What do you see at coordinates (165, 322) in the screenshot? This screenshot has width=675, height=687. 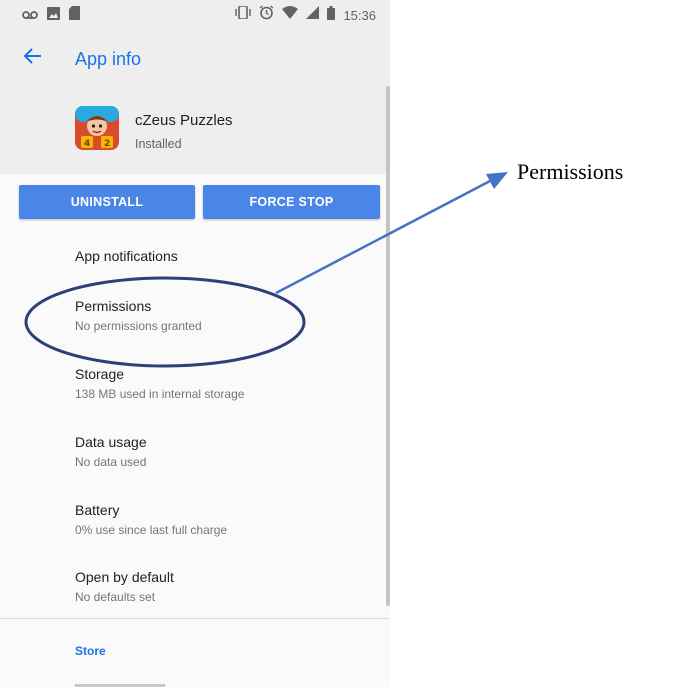 I see `highlight-ellipse` at bounding box center [165, 322].